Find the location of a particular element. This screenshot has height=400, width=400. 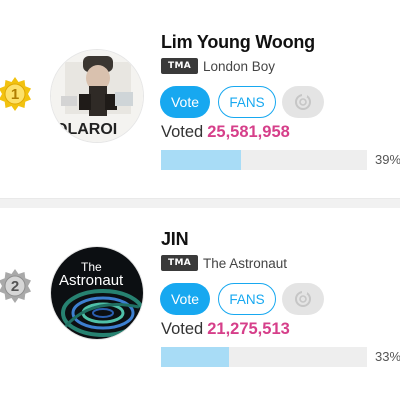

song-title: London Boy is located at coordinates (239, 66).